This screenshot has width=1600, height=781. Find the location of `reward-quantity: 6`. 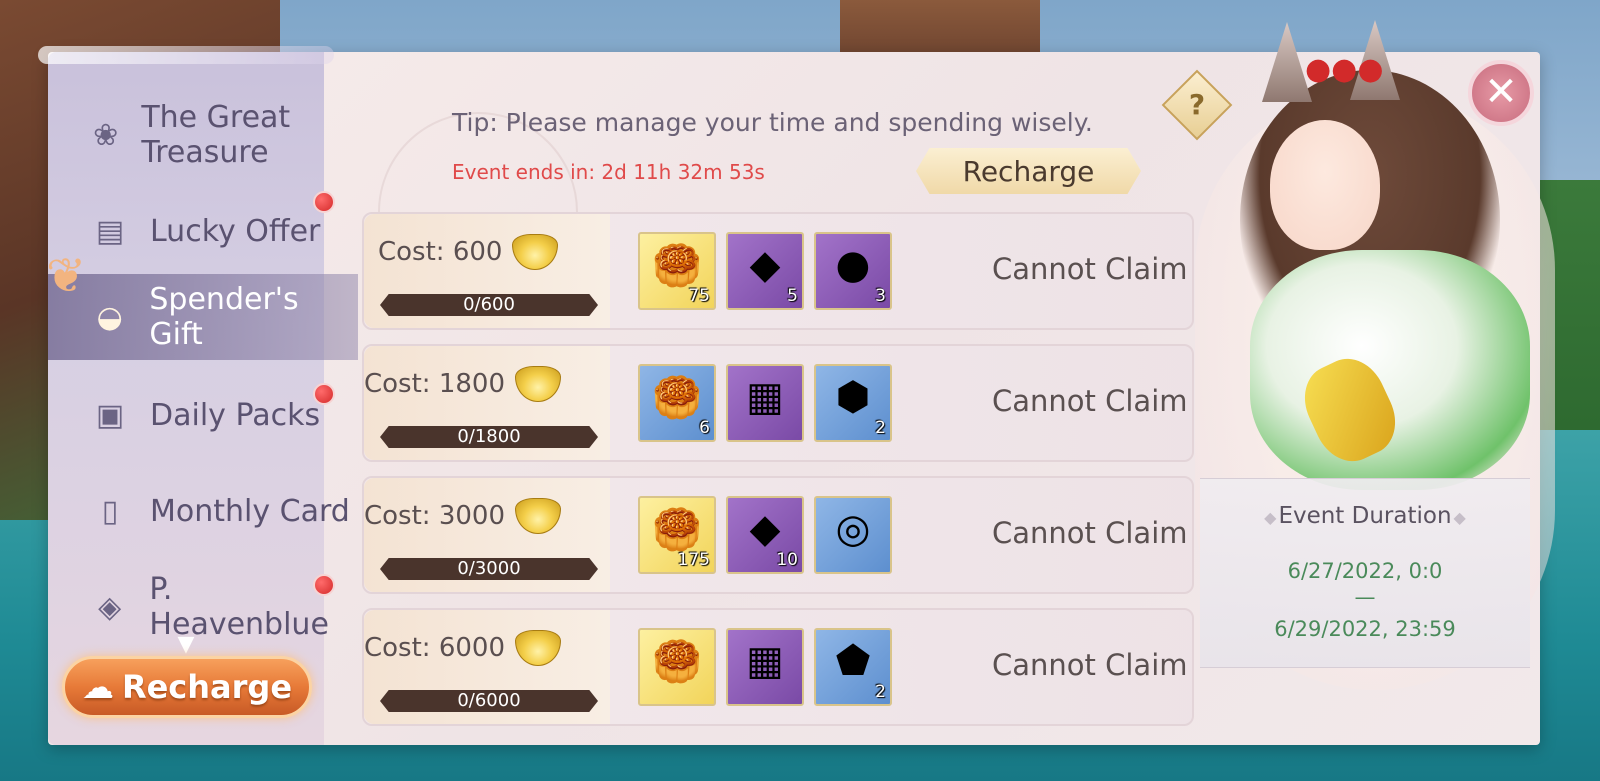

reward-quantity: 6 is located at coordinates (704, 428).